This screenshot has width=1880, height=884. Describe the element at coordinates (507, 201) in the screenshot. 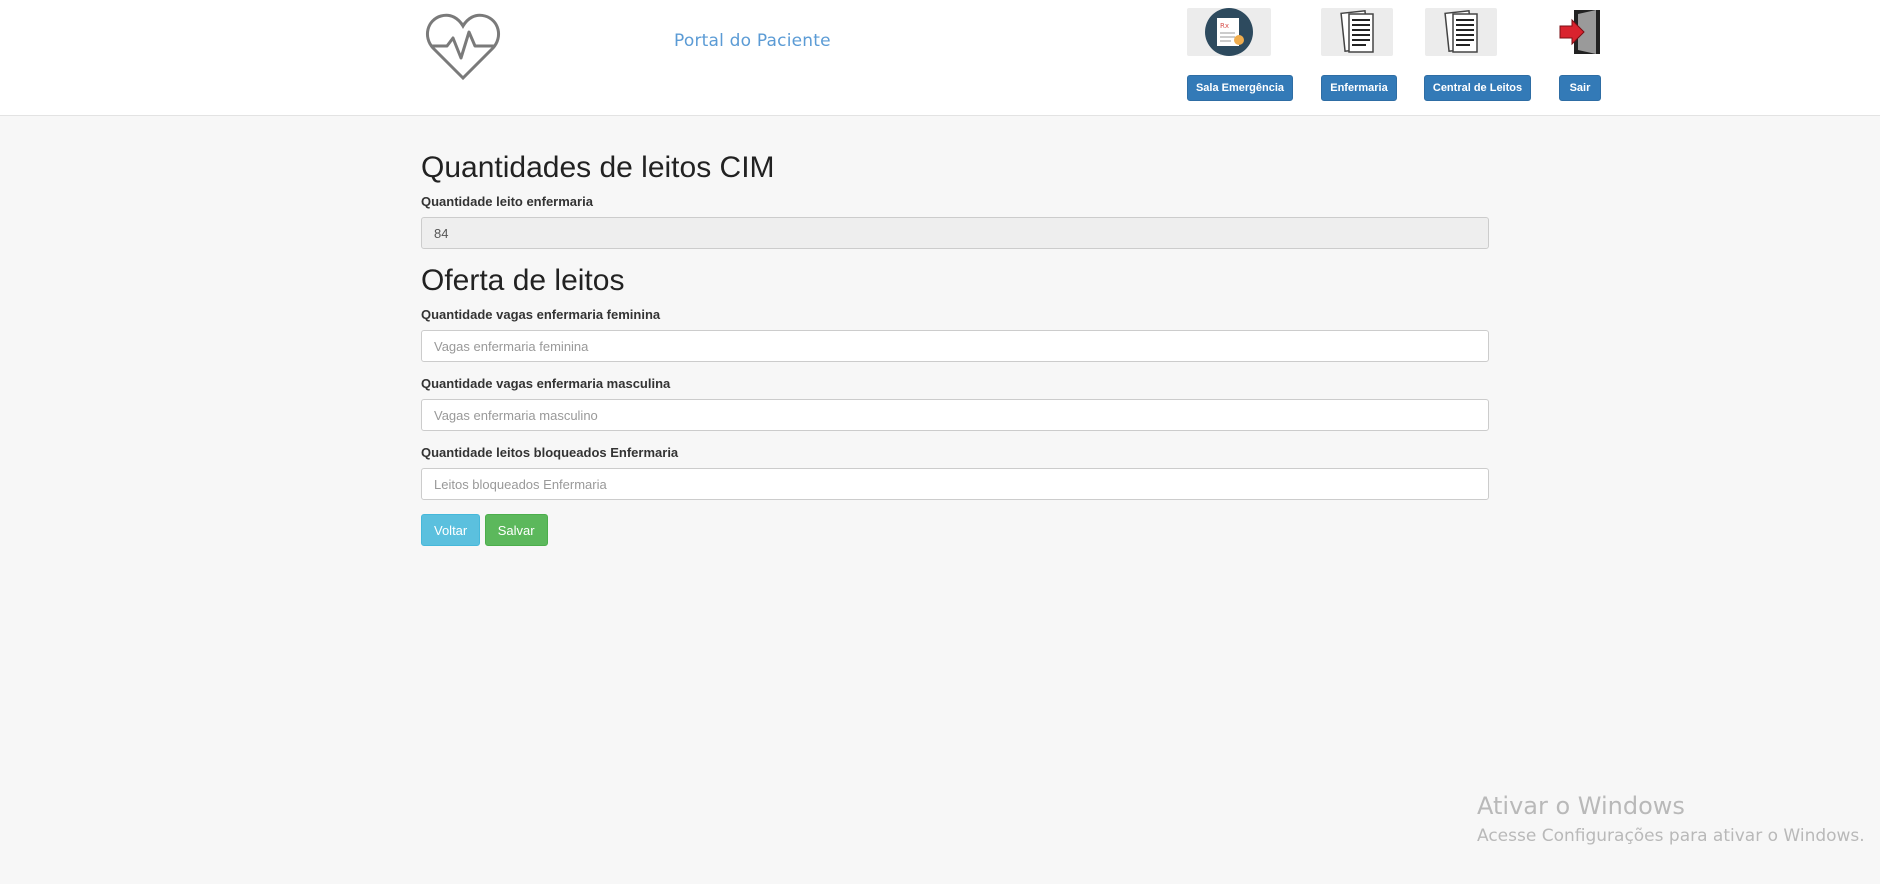

I see `leito-enfermaria-label: Quantidade leito enfermaria` at that location.